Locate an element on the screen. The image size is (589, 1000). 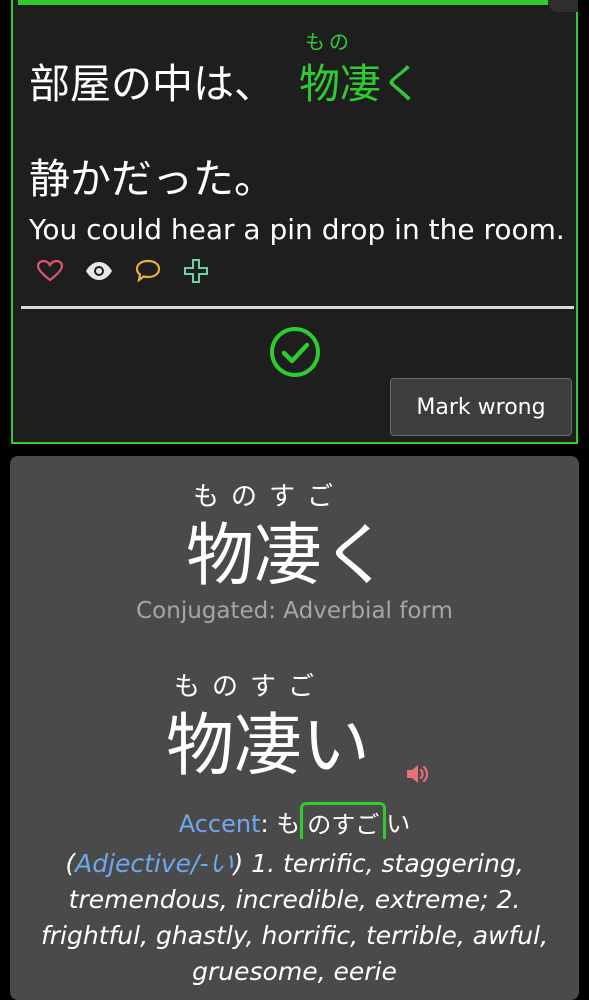
sentence-line-1: 部屋の中は、 もの 物凄く is located at coordinates (225, 70).